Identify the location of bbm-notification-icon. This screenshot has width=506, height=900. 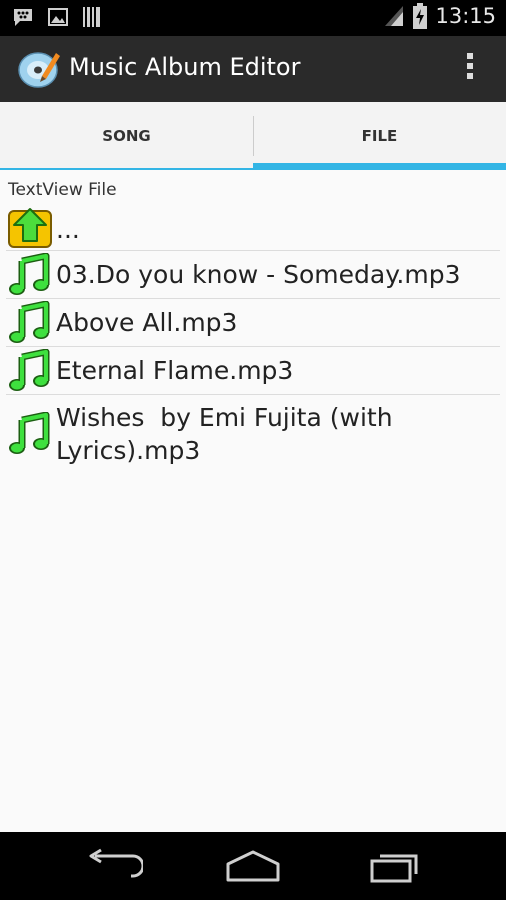
(23, 17).